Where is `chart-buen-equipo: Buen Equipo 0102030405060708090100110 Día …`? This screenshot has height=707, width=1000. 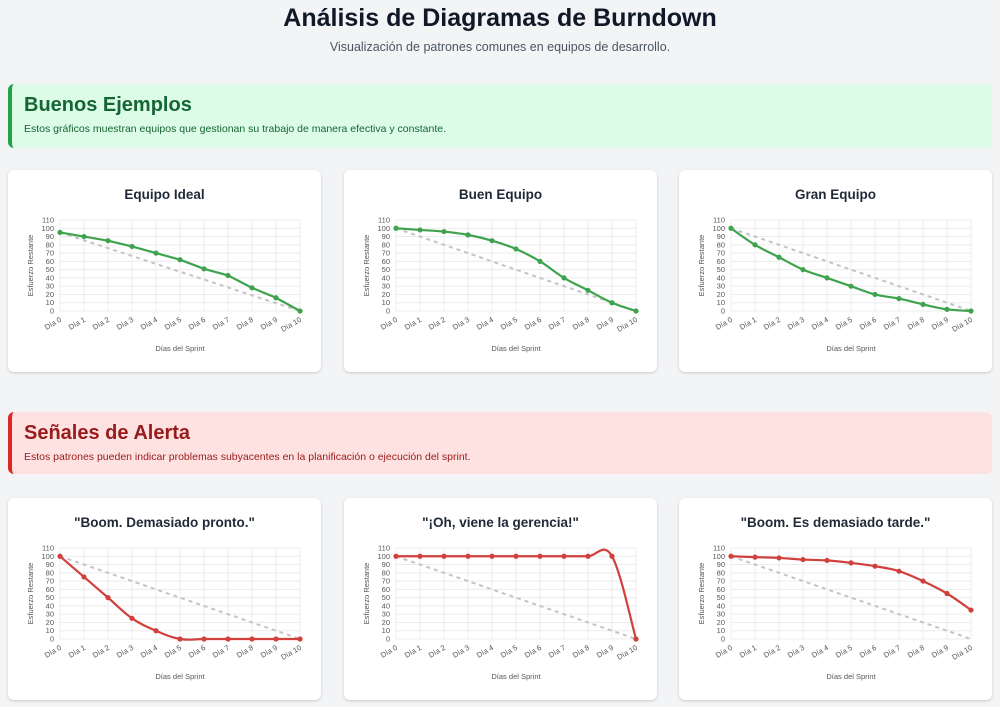 chart-buen-equipo: Buen Equipo 0102030405060708090100110 Día … is located at coordinates (500, 270).